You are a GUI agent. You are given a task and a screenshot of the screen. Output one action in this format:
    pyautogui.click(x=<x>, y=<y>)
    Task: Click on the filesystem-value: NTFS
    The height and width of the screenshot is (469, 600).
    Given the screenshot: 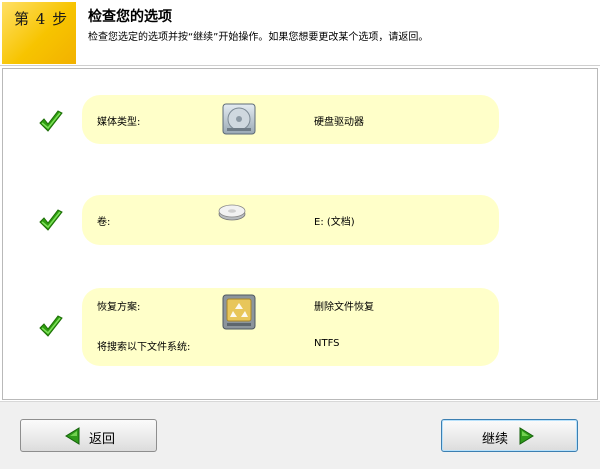 What is the action you would take?
    pyautogui.click(x=327, y=343)
    